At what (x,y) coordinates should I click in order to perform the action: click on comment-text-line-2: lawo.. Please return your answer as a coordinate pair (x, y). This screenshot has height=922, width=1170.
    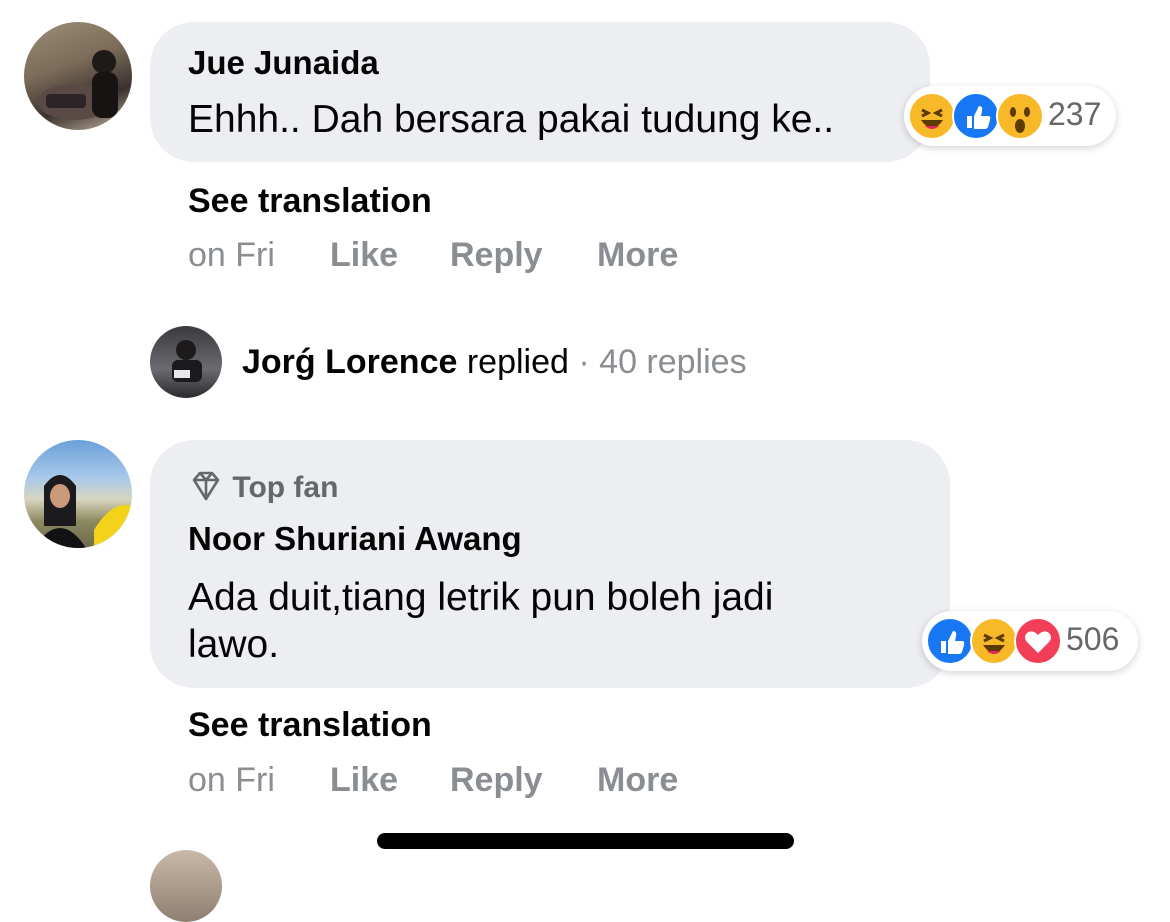
    Looking at the image, I should click on (234, 644).